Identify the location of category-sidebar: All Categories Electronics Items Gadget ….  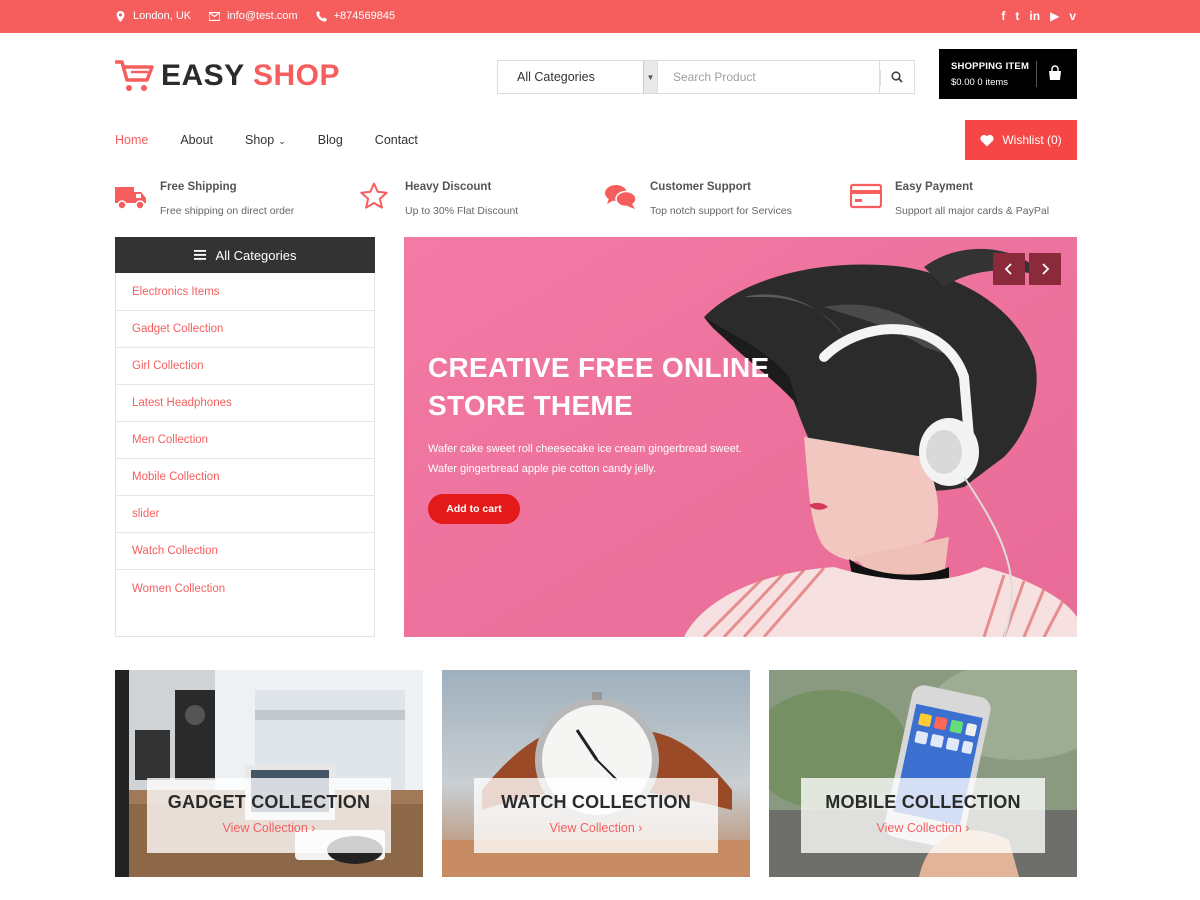
(245, 437).